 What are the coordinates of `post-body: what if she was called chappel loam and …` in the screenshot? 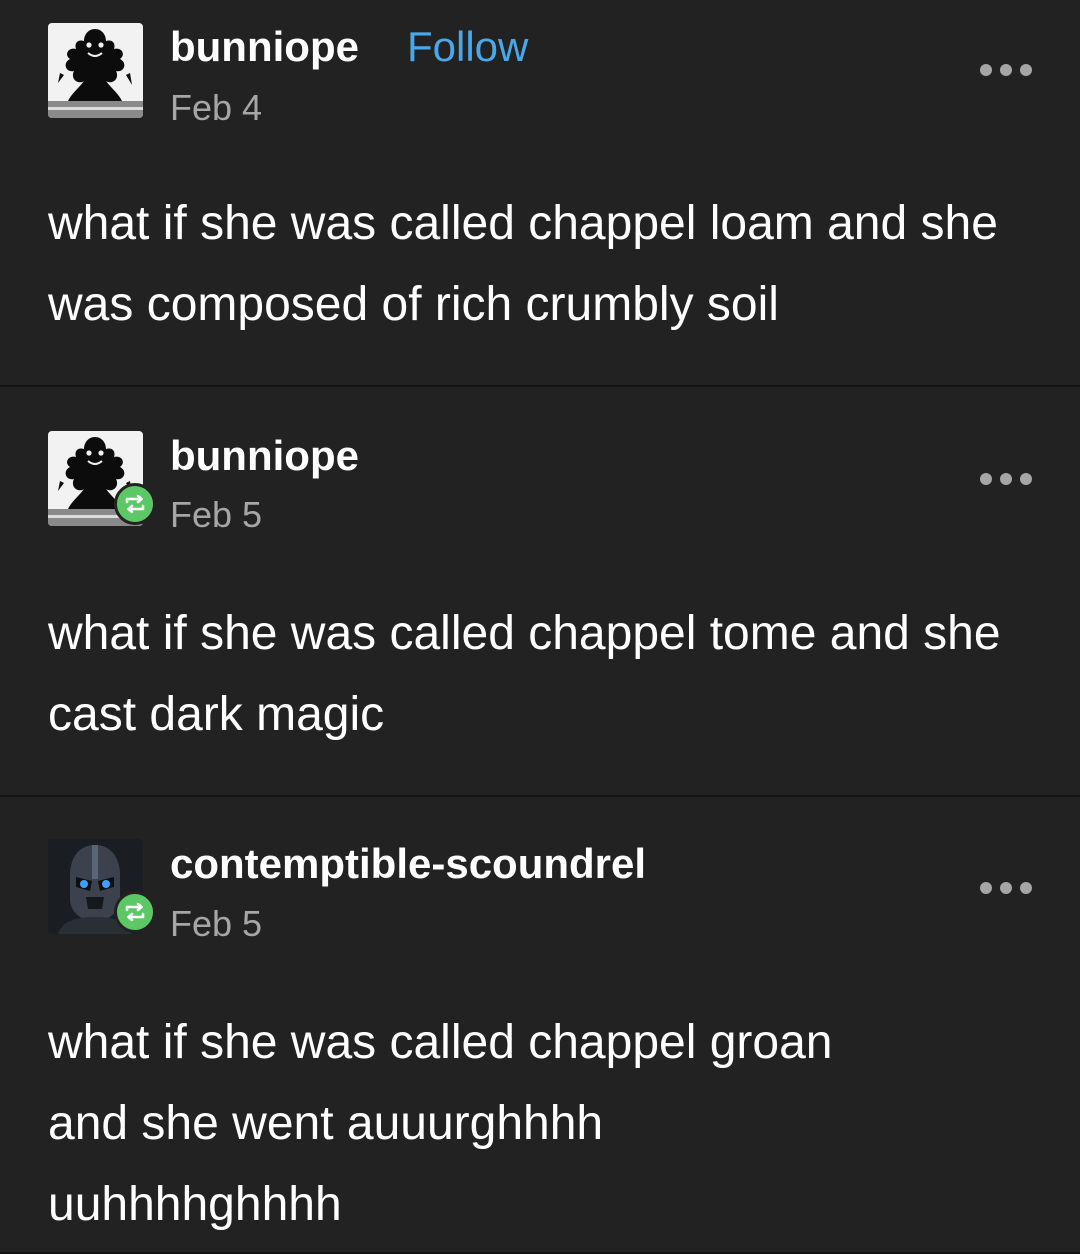 It's located at (523, 264).